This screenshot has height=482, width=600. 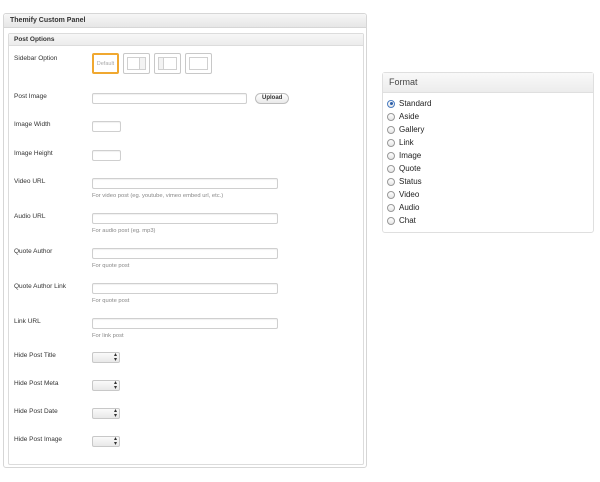 I want to click on audio-url-input, so click(x=185, y=218).